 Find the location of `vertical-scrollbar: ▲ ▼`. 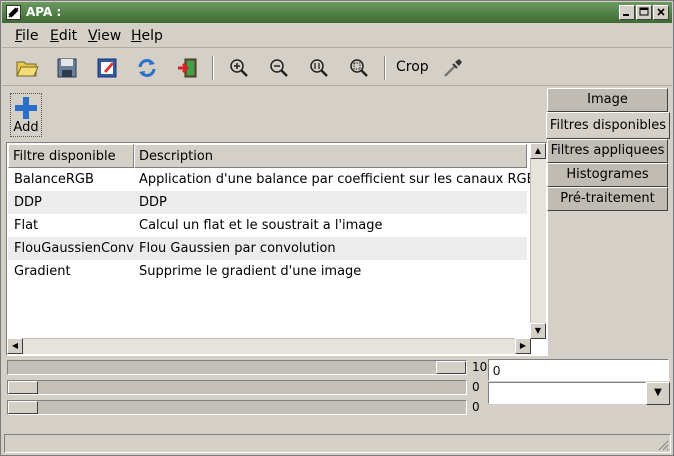

vertical-scrollbar: ▲ ▼ is located at coordinates (538, 241).